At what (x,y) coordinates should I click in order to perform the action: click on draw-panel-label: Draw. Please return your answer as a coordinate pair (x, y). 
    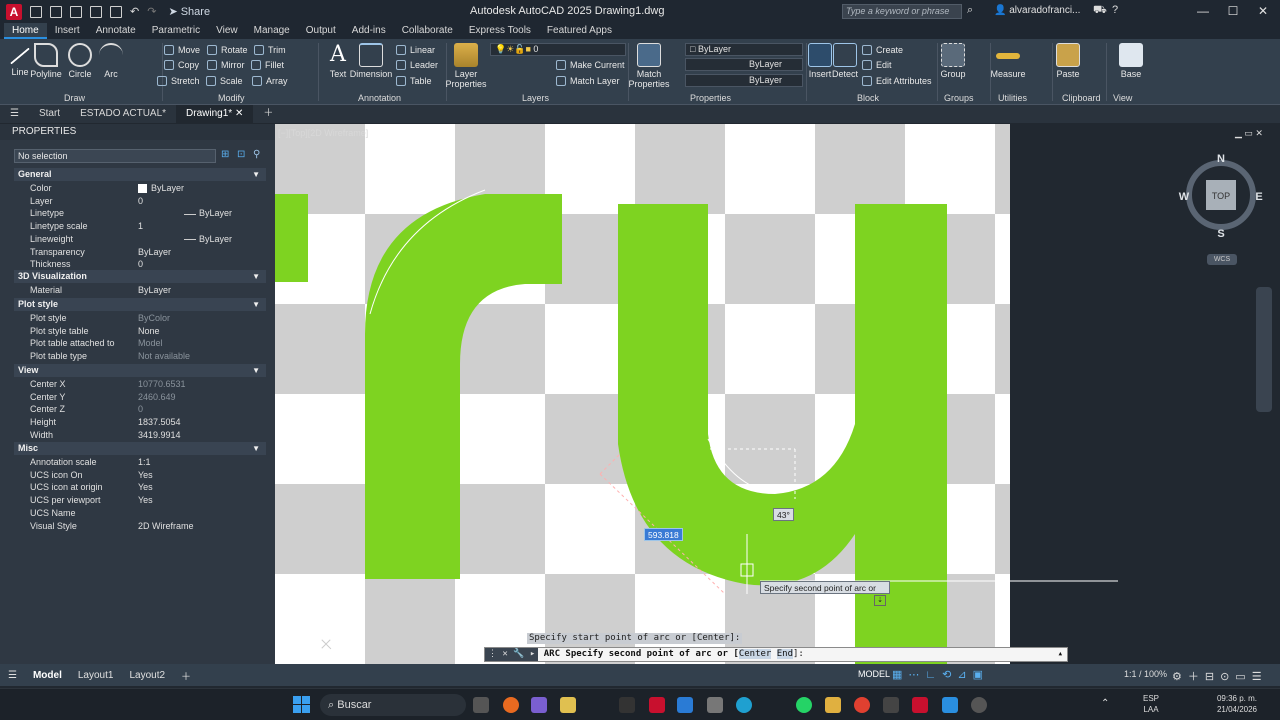
    Looking at the image, I should click on (74, 98).